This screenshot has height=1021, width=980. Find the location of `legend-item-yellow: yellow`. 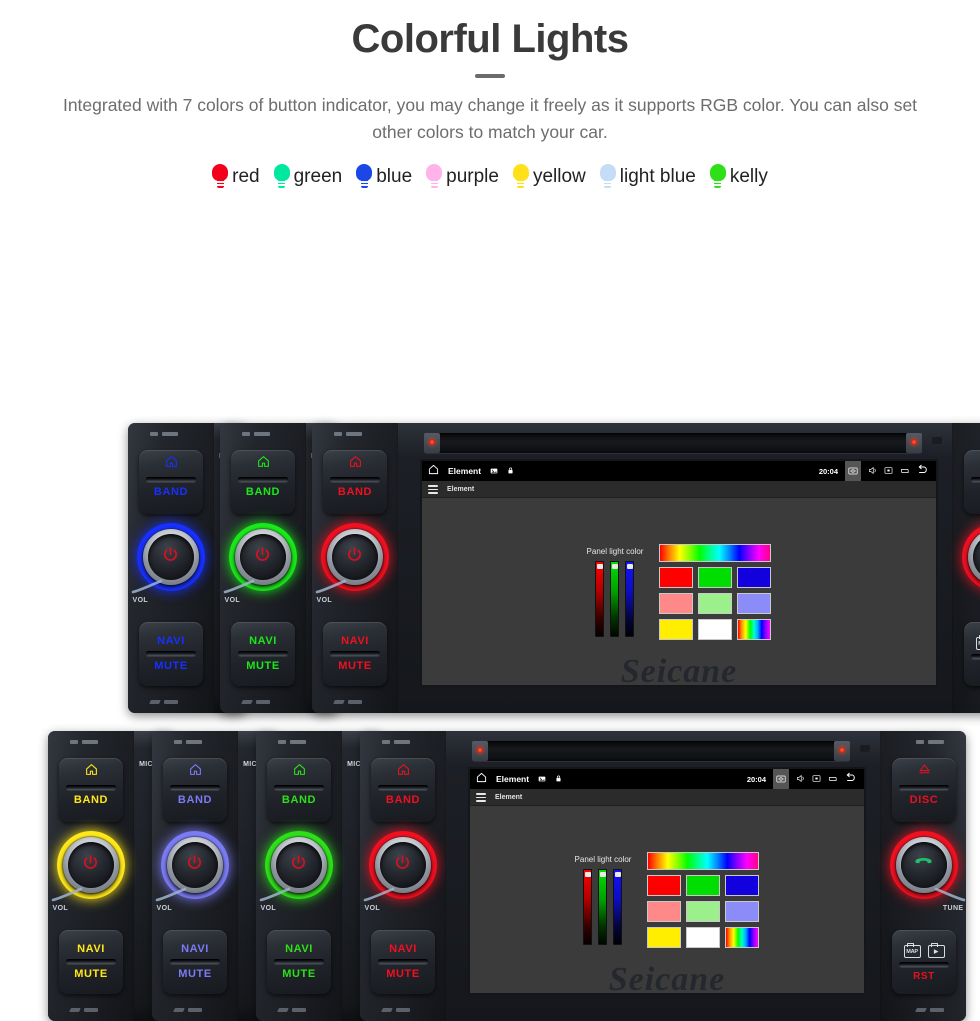

legend-item-yellow: yellow is located at coordinates (549, 177).